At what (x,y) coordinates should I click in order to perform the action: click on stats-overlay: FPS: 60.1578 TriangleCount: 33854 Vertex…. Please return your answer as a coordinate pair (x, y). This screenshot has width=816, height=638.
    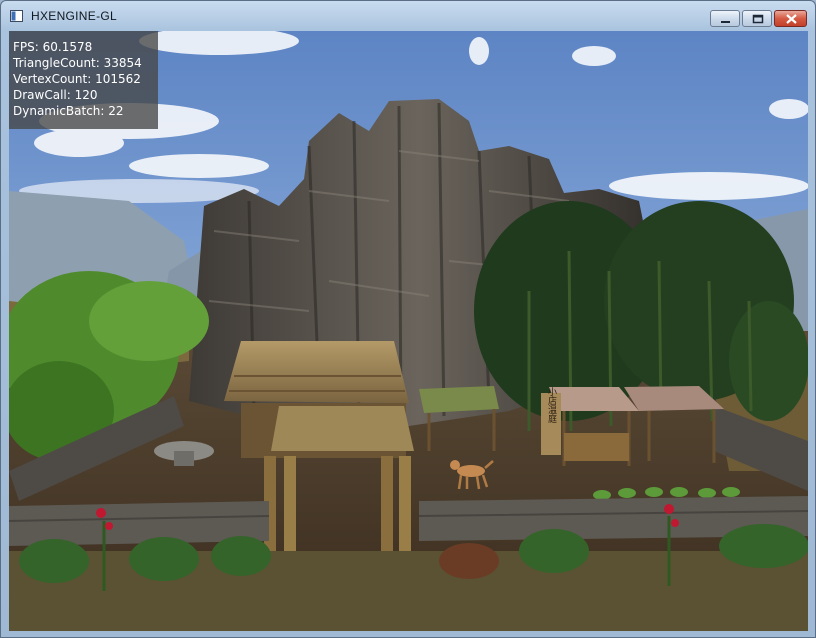
    Looking at the image, I should click on (83, 80).